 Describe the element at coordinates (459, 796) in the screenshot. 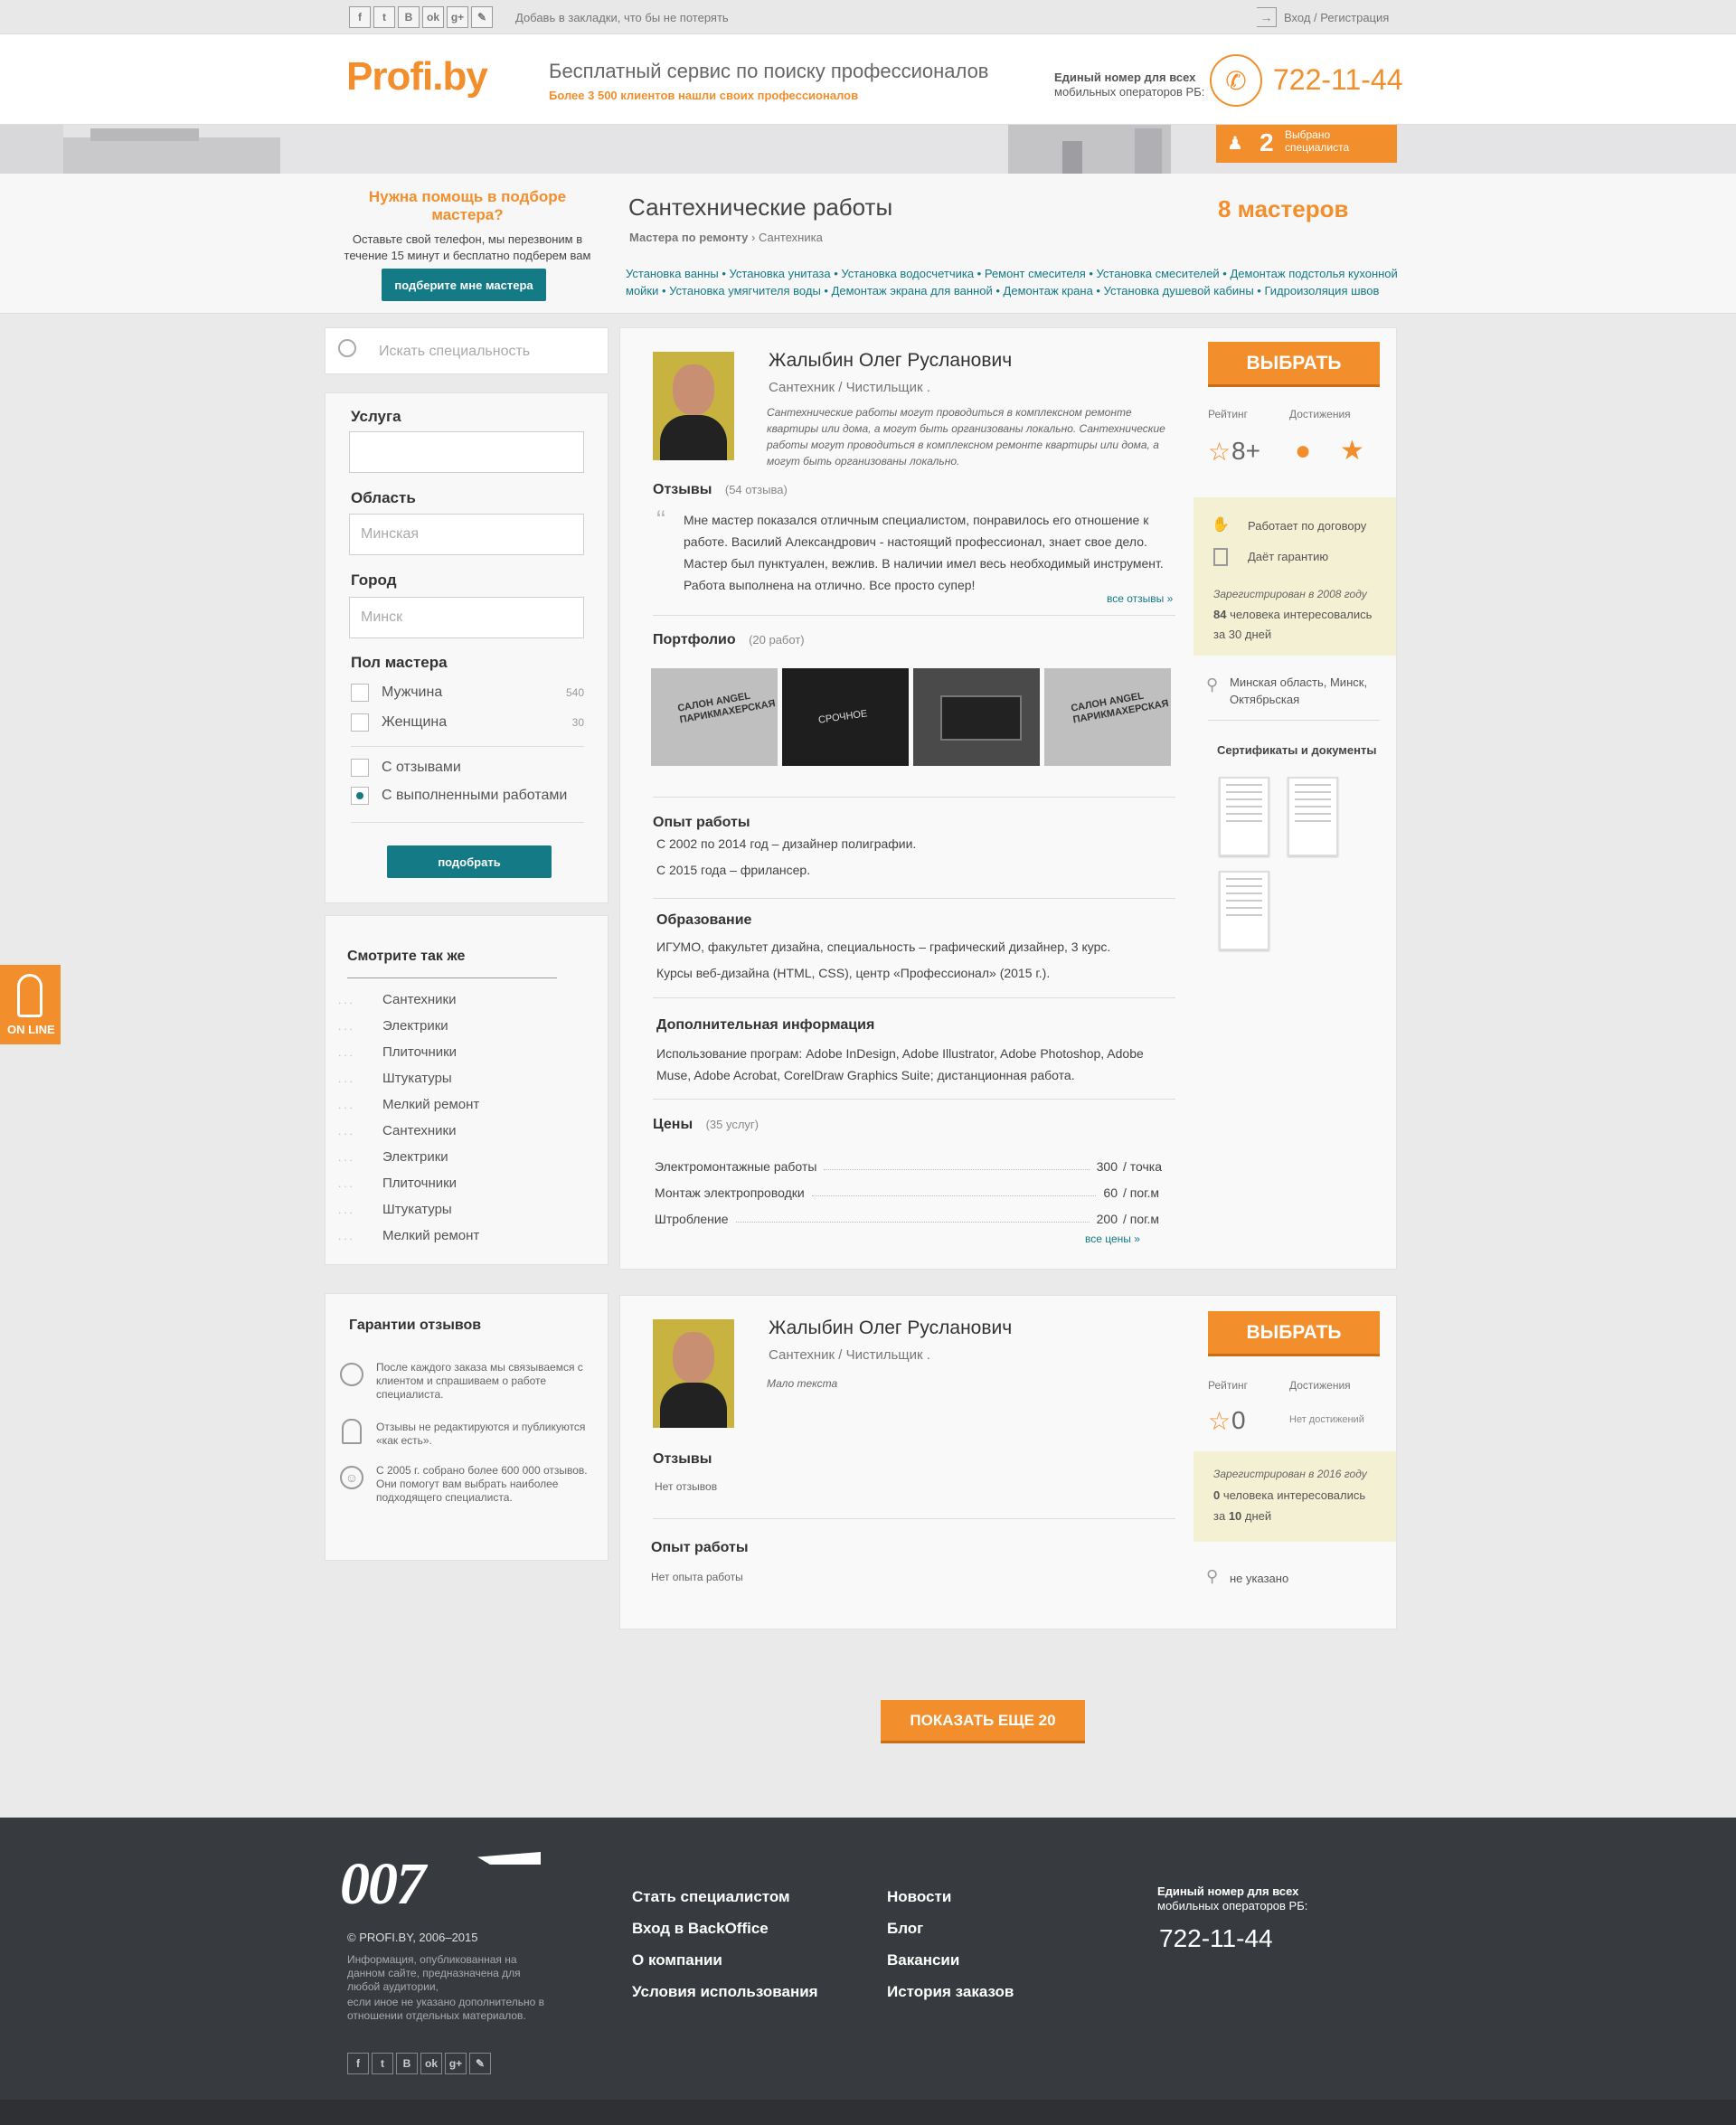

I see `works-option: С выполненными работами` at that location.